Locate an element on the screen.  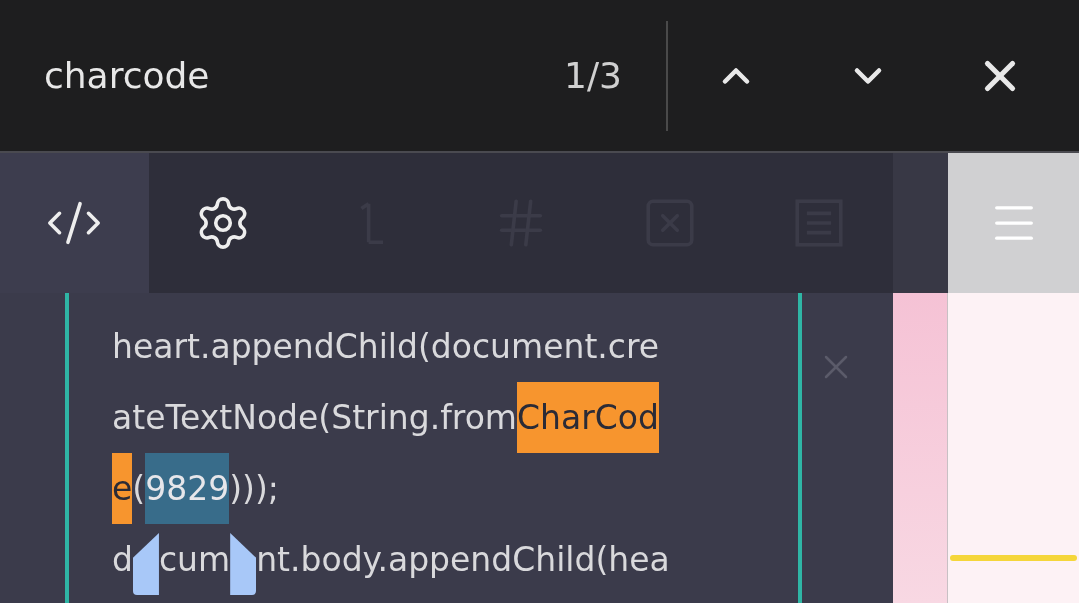
match-count: 1/3 is located at coordinates (593, 75).